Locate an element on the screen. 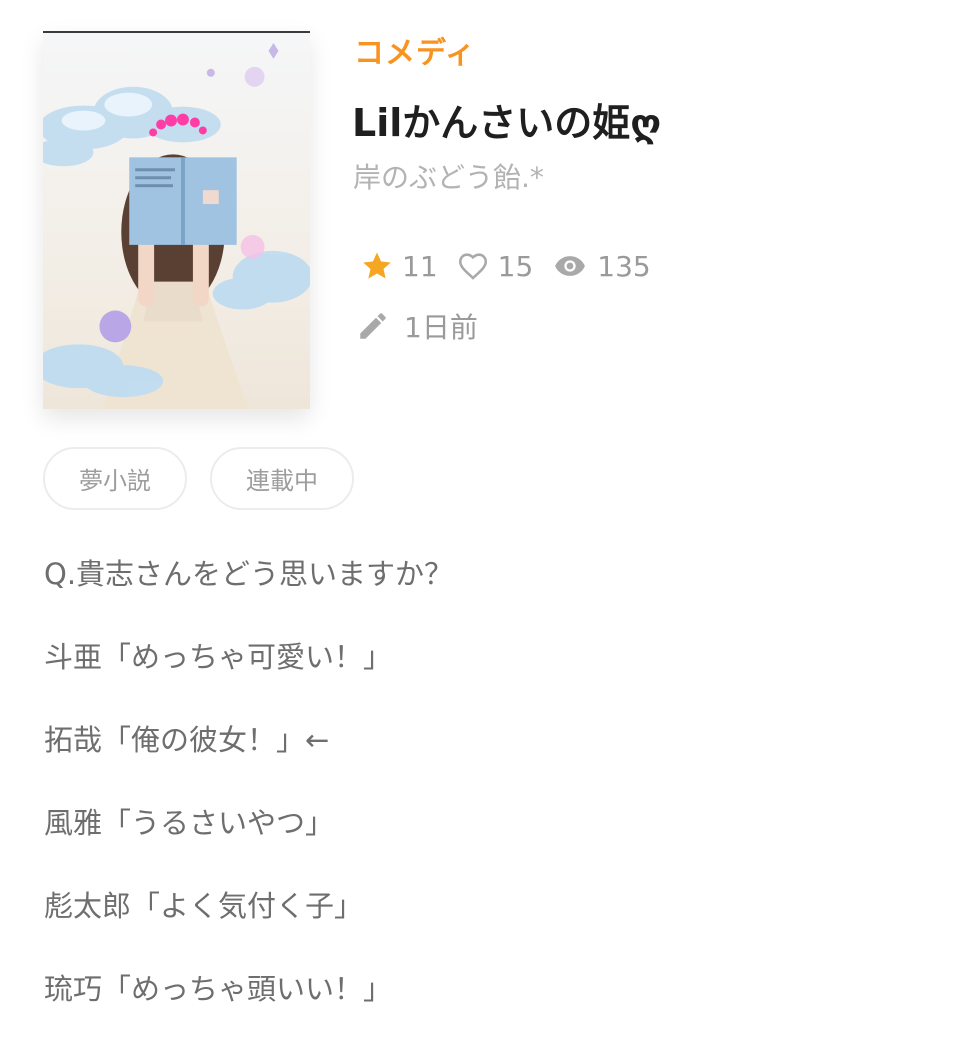  tag-list: 夢小説 連載中 is located at coordinates (210, 478).